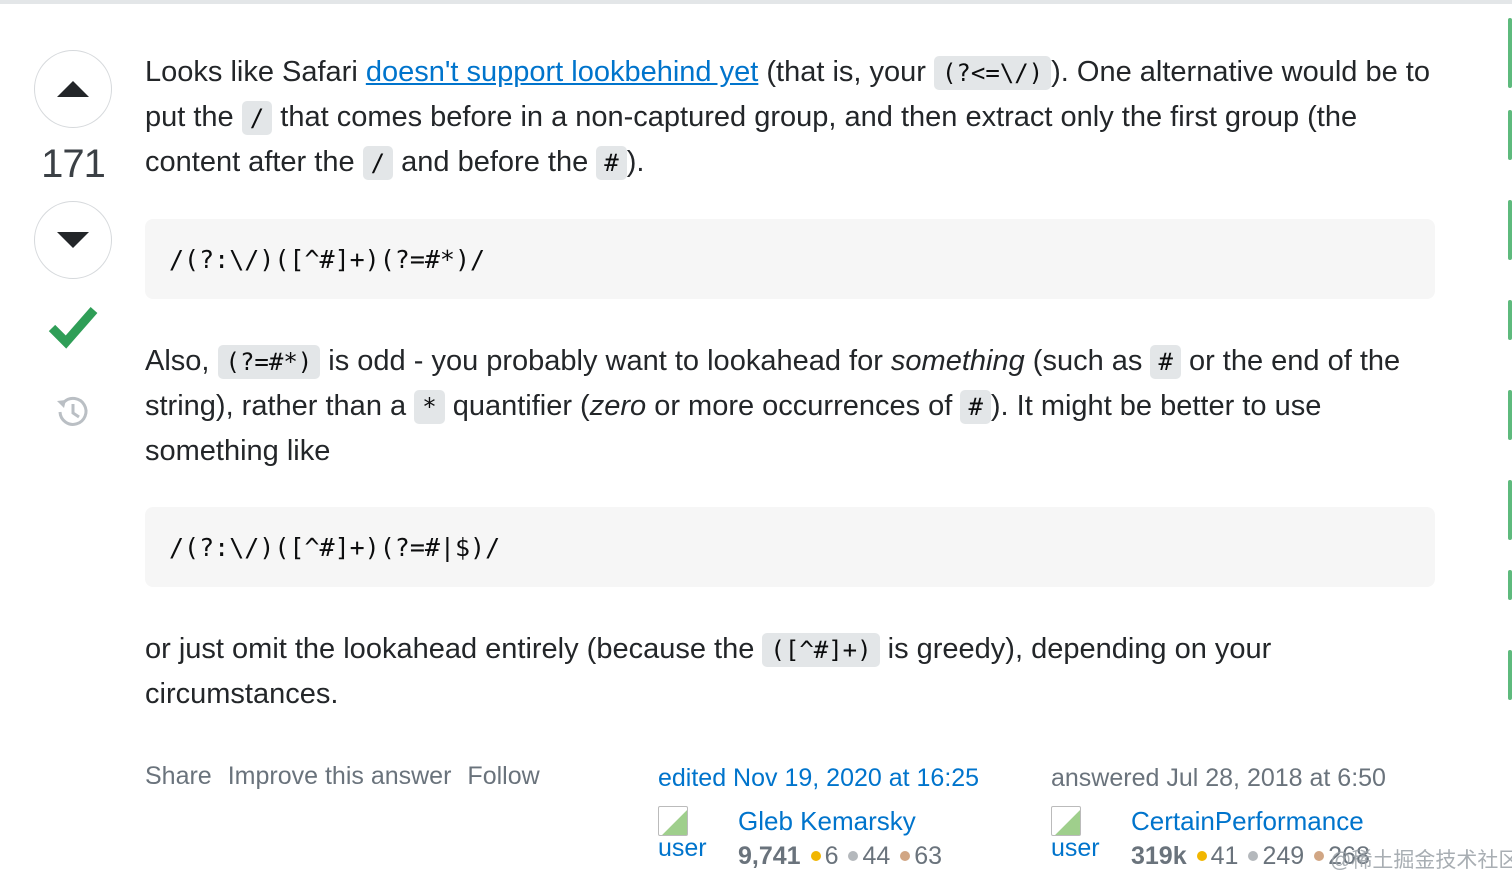 This screenshot has width=1512, height=891. Describe the element at coordinates (821, 650) in the screenshot. I see `inline-code: ([^#]+)` at that location.